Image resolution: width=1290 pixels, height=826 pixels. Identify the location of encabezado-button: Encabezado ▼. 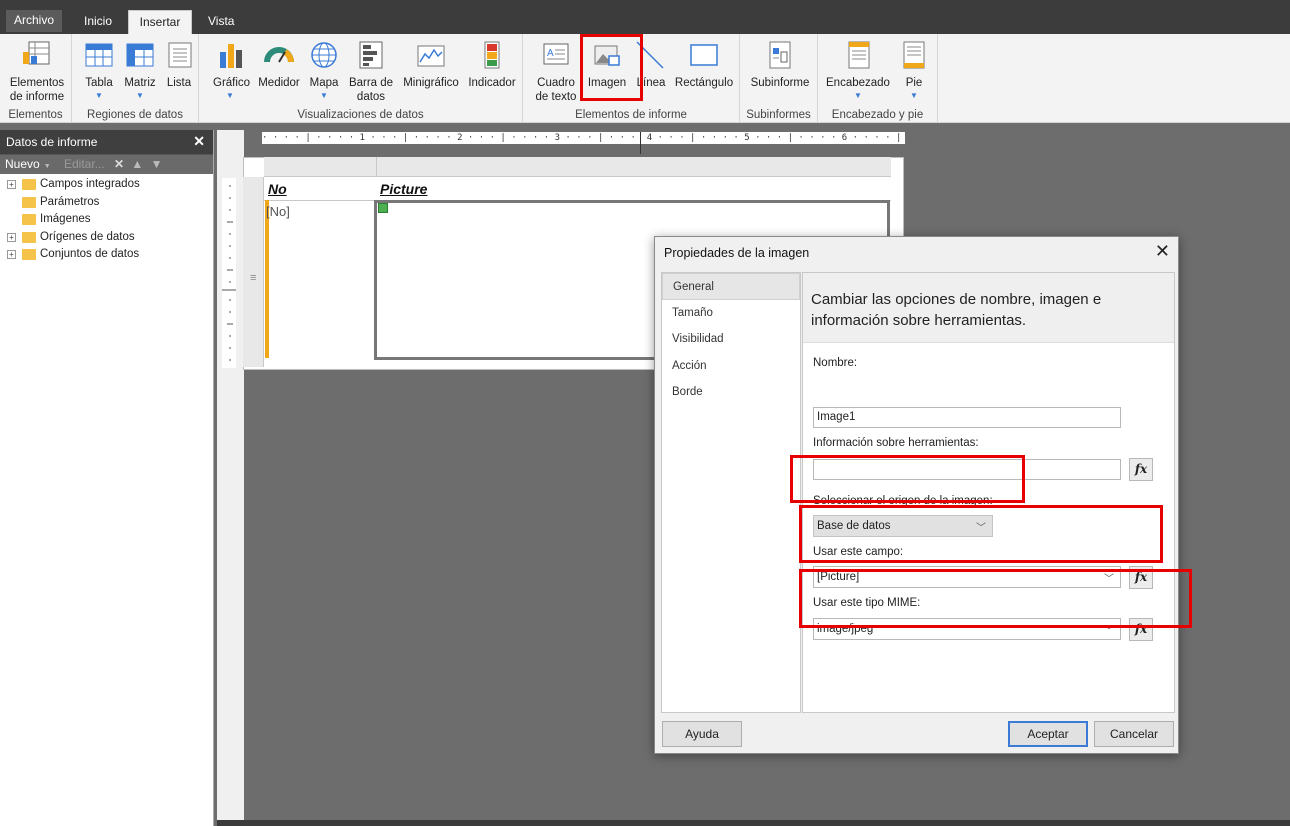
(858, 69).